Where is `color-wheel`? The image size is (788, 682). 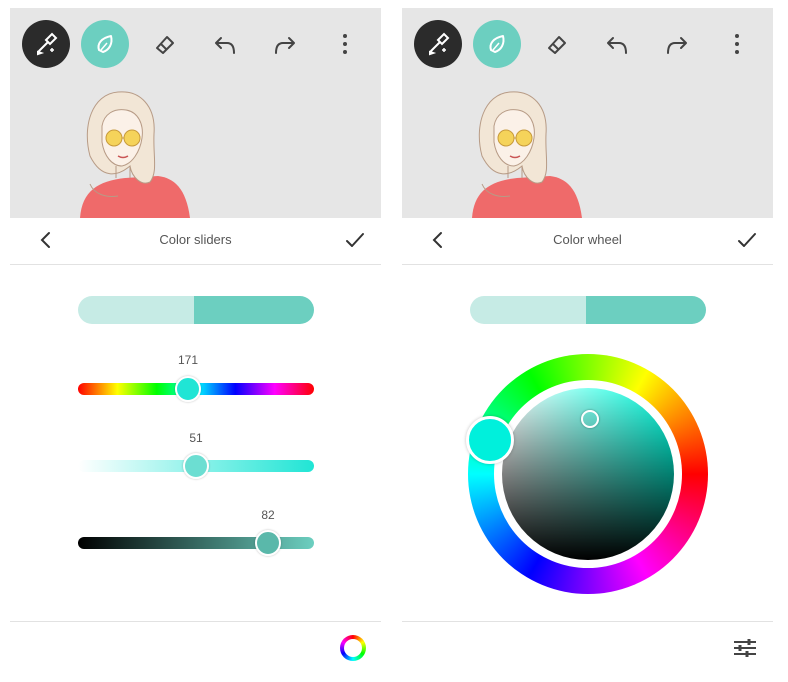
color-wheel is located at coordinates (587, 474).